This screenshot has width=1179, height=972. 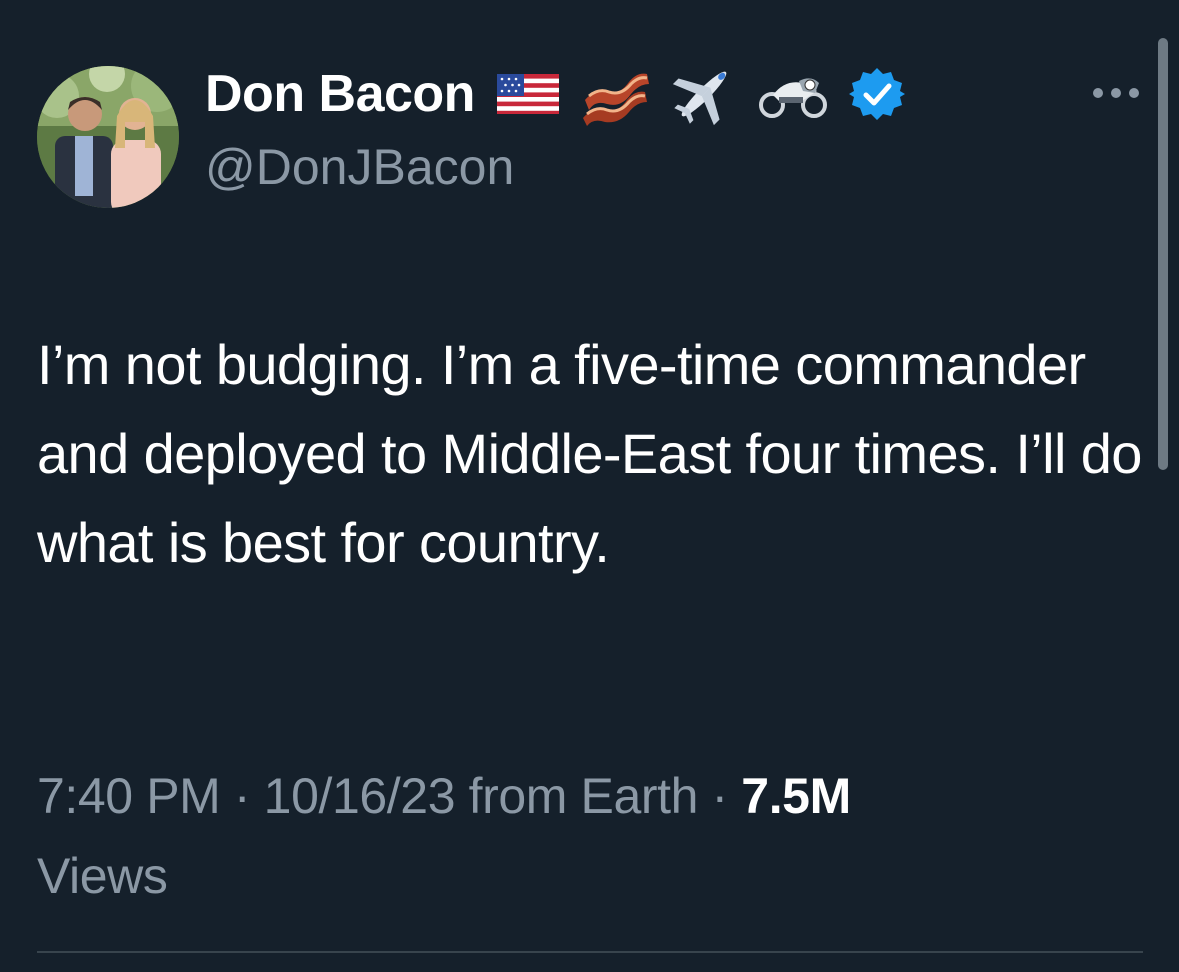 What do you see at coordinates (796, 796) in the screenshot?
I see `views-count: 7.5M` at bounding box center [796, 796].